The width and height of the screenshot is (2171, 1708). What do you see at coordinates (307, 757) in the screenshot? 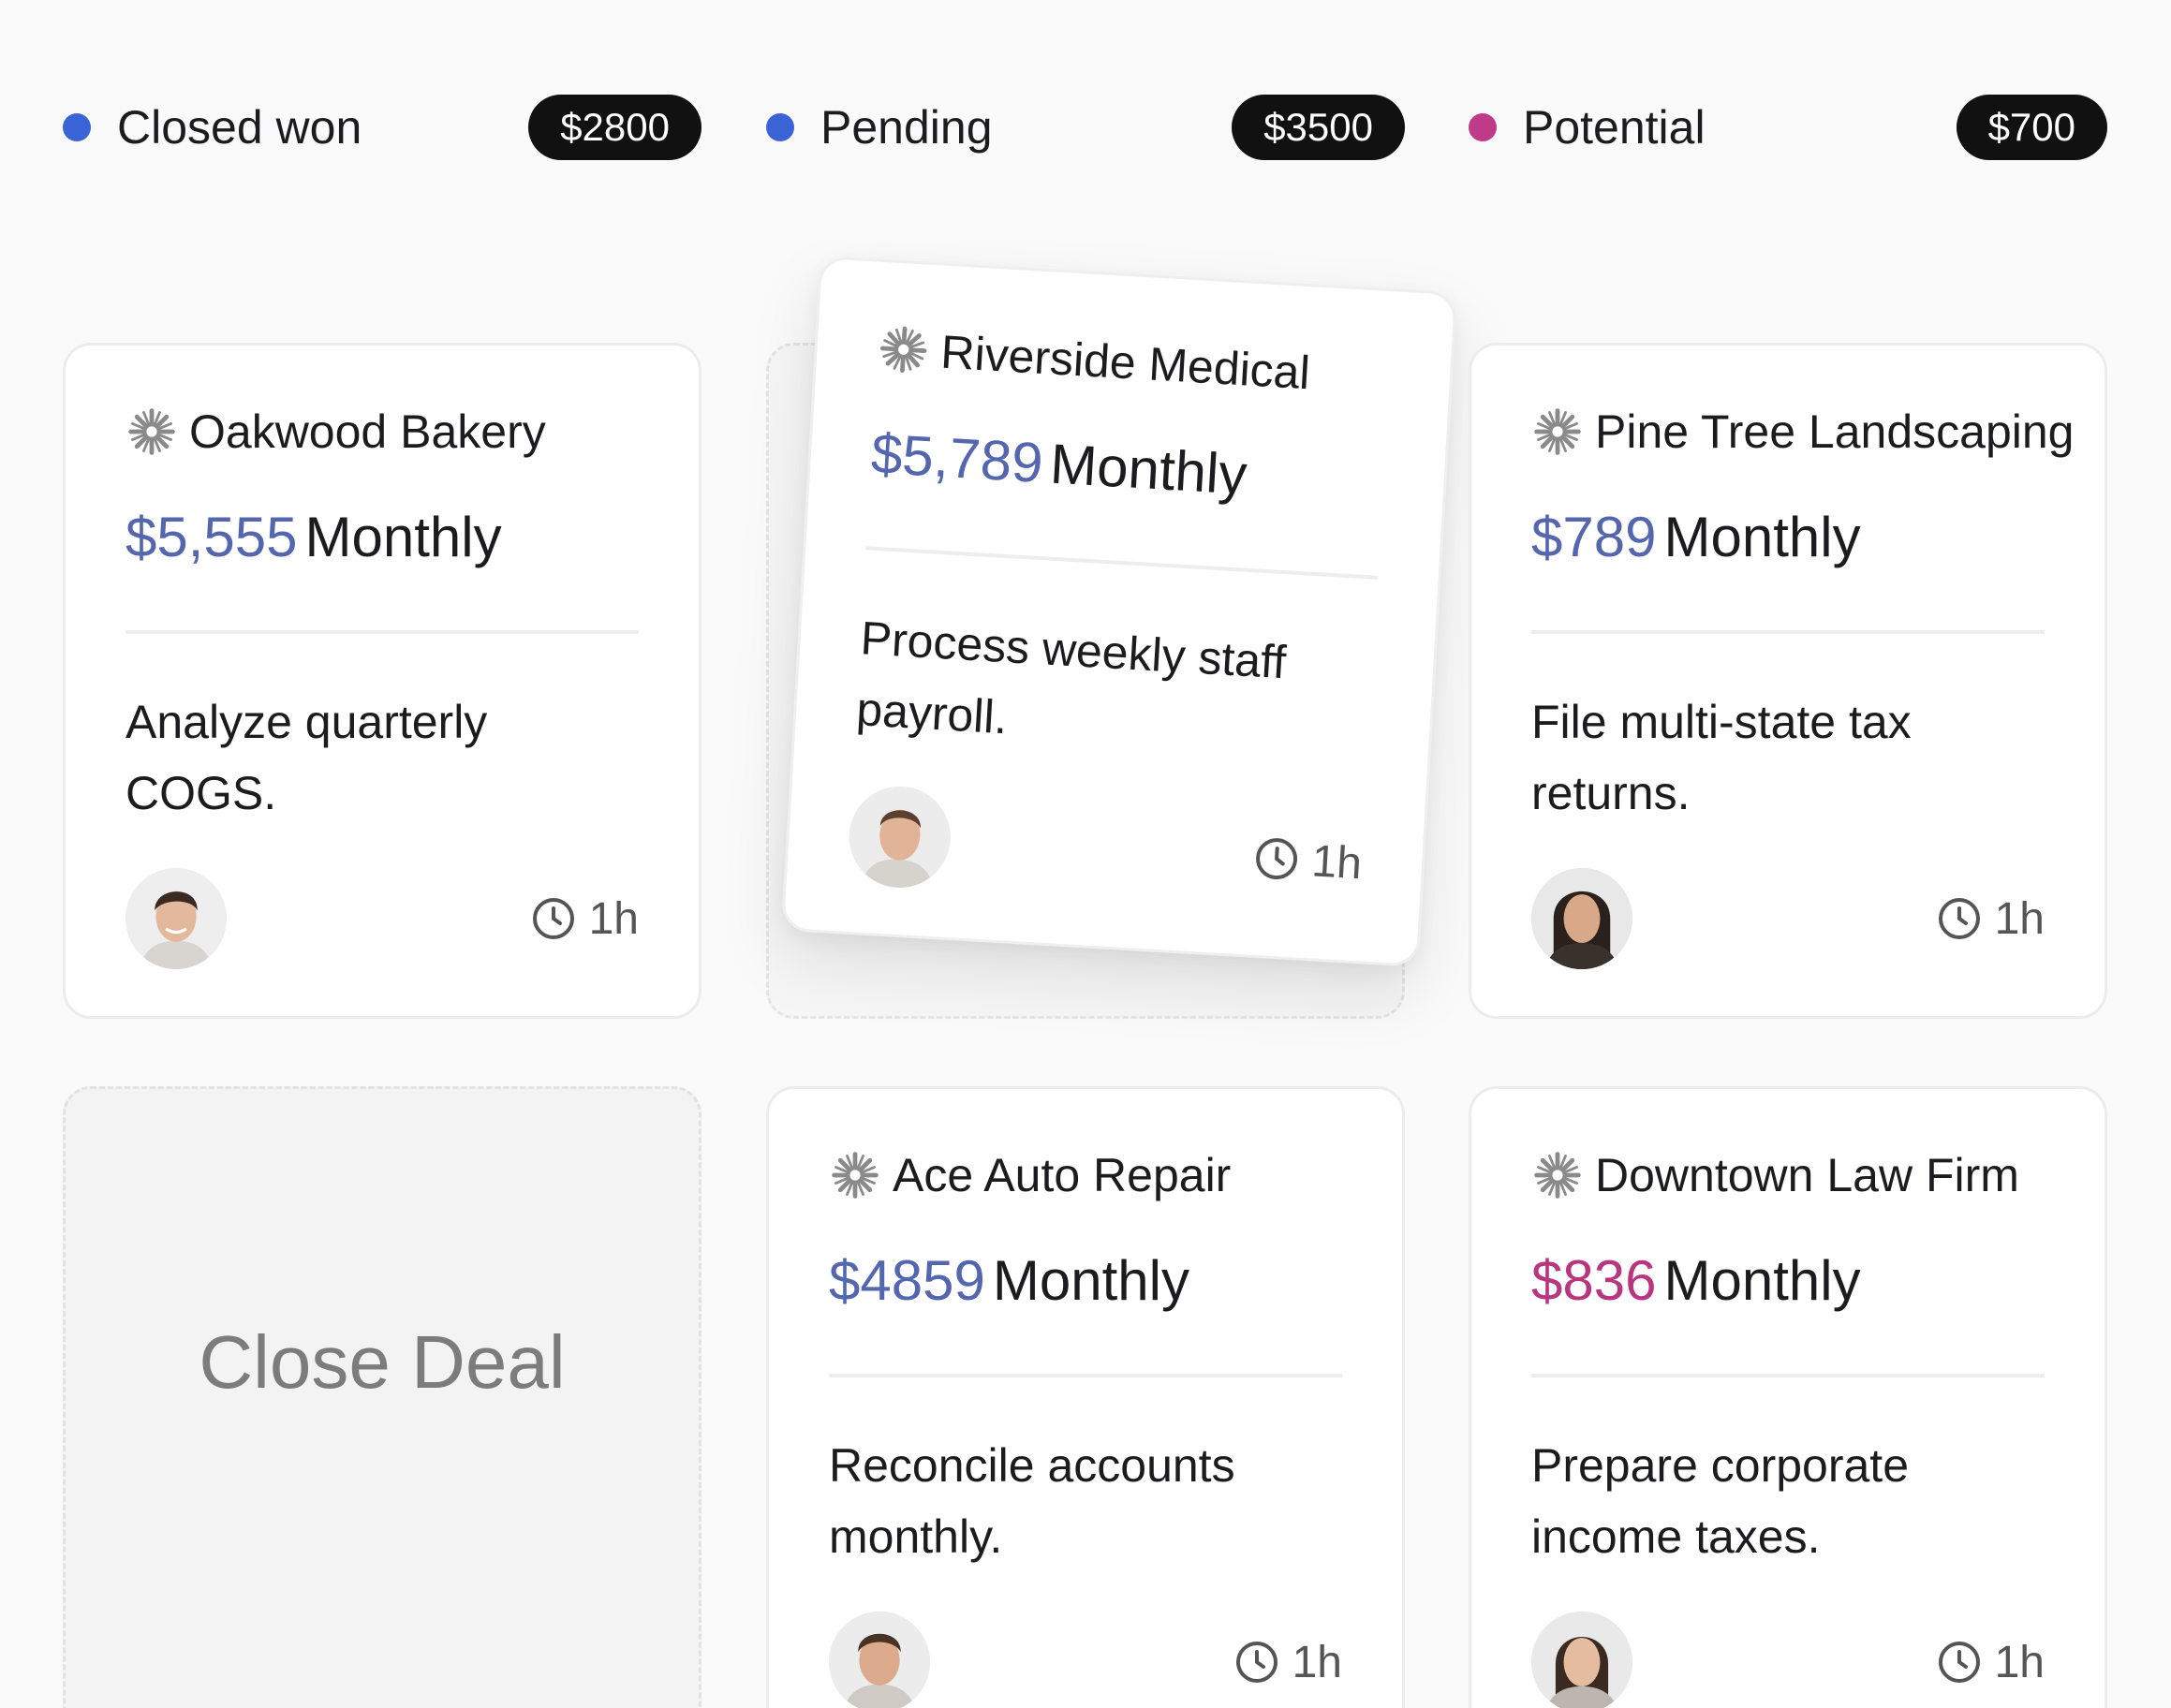
I see `task-description: Analyze quarterly COGS.` at bounding box center [307, 757].